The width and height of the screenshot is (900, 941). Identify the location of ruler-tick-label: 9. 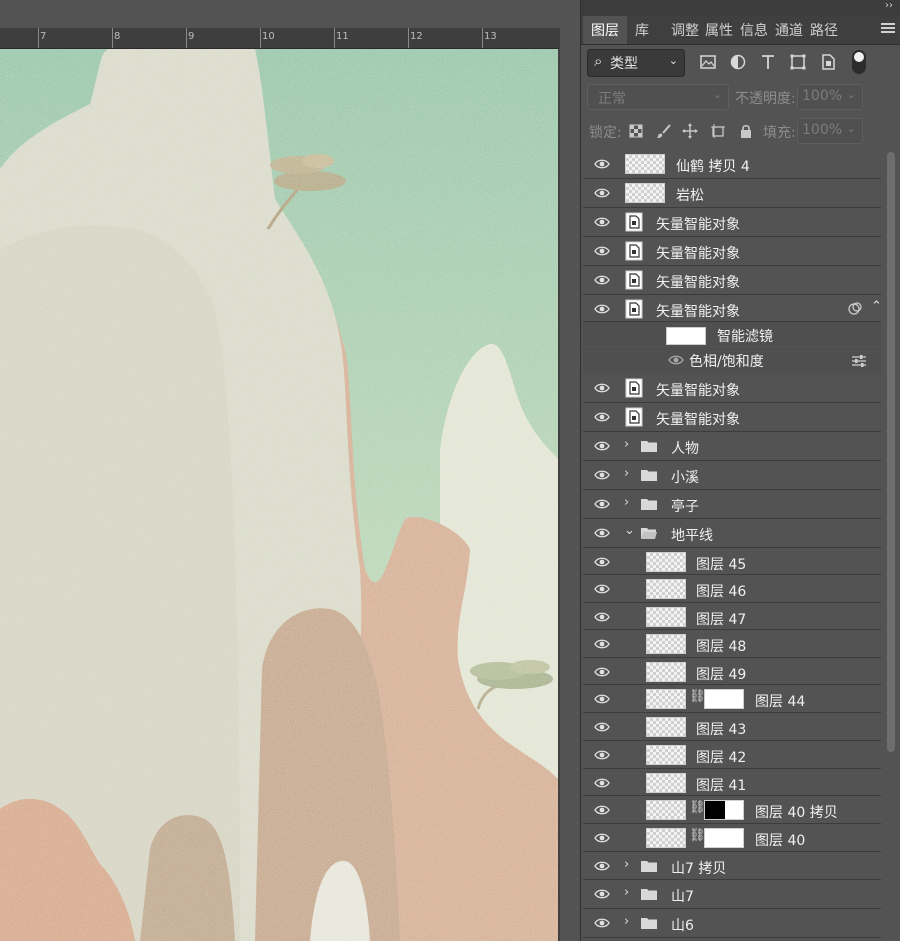
(191, 36).